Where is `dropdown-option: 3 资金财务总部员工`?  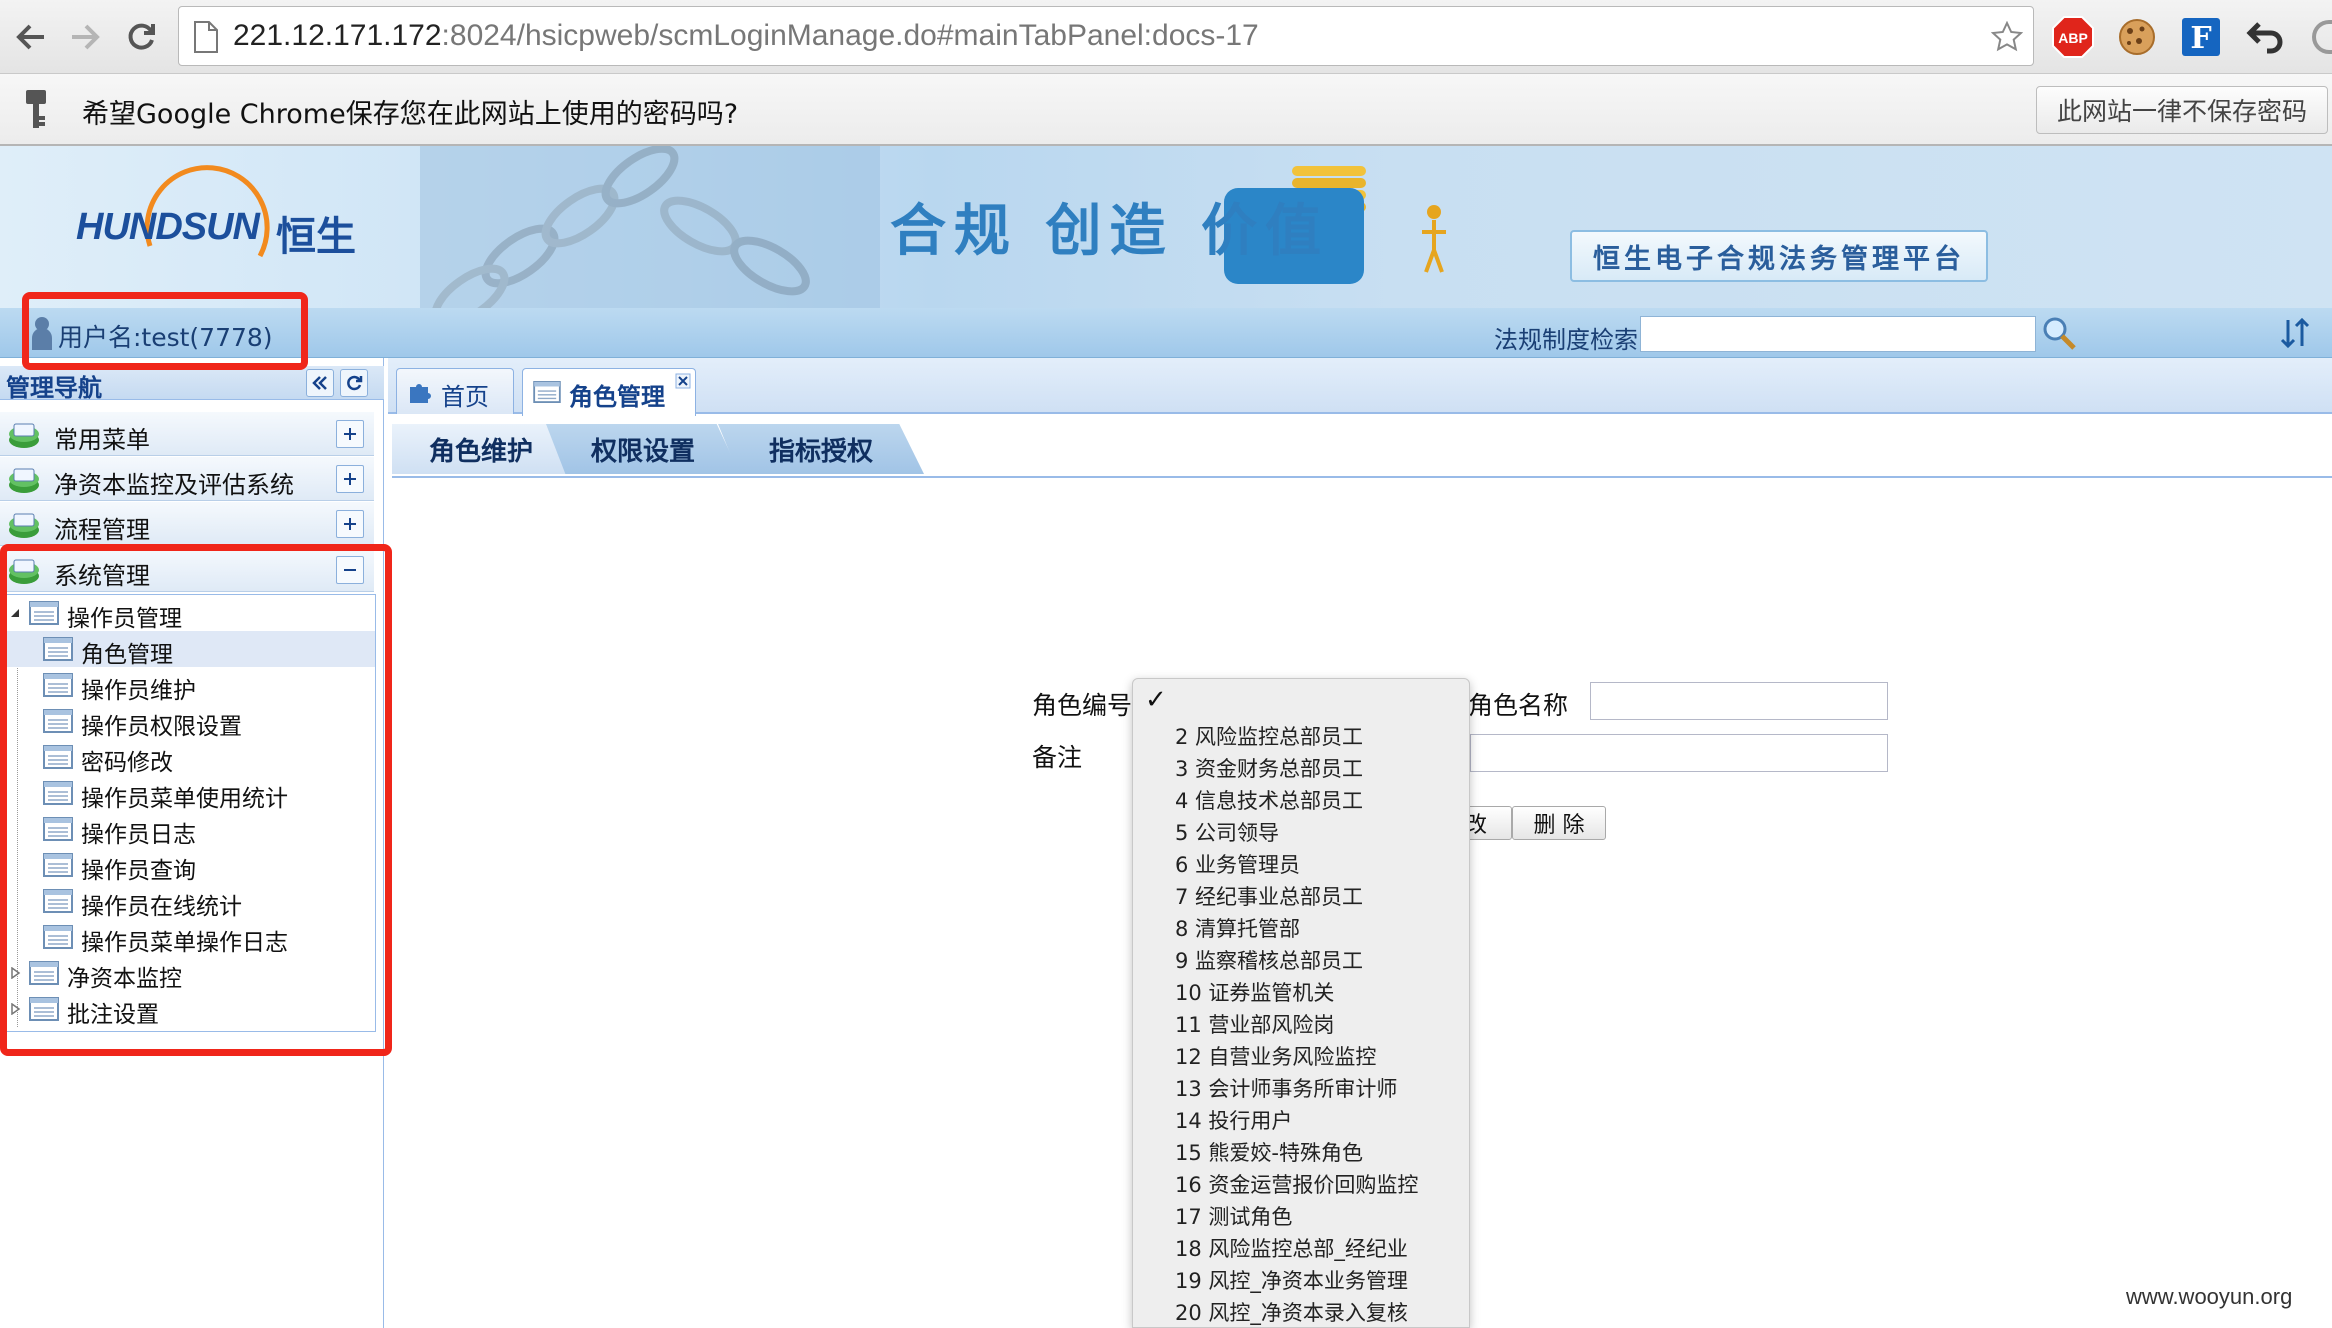 dropdown-option: 3 资金财务总部员工 is located at coordinates (1269, 768).